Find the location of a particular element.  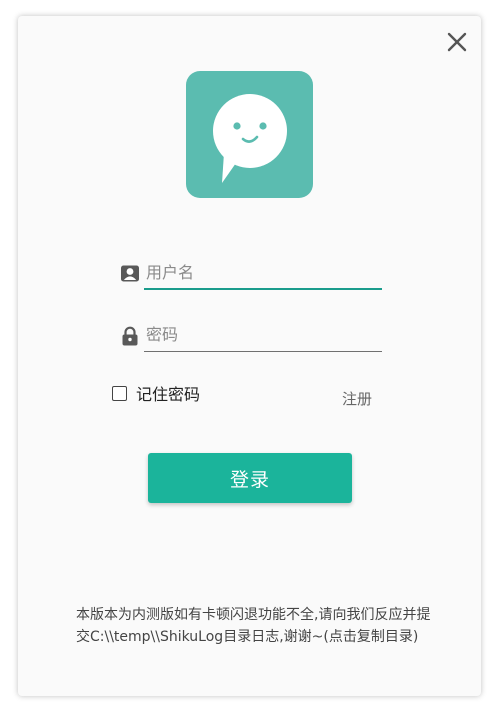

username-underline is located at coordinates (263, 289).